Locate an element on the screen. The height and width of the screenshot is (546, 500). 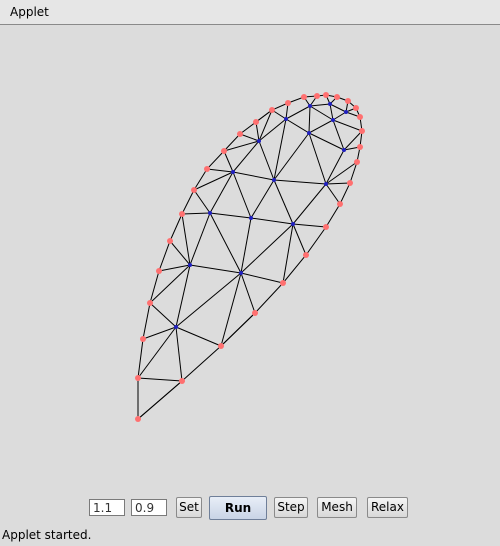
relax-button: Relax is located at coordinates (387, 507).